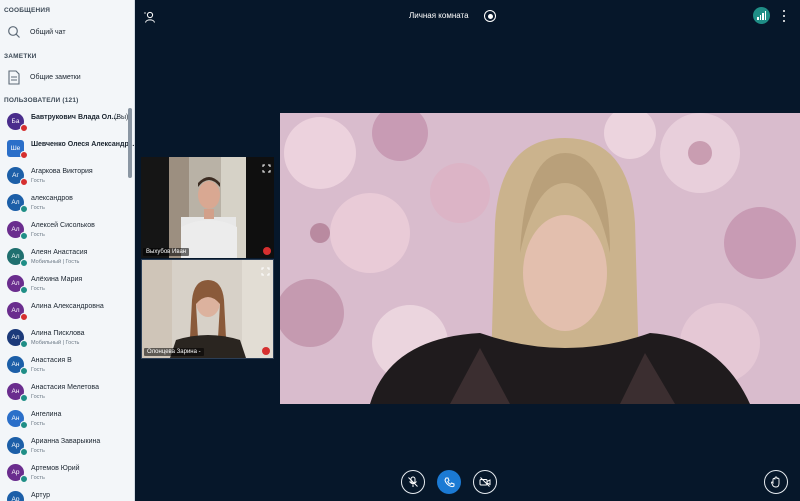 The height and width of the screenshot is (501, 800). I want to click on chat-icon, so click(14, 32).